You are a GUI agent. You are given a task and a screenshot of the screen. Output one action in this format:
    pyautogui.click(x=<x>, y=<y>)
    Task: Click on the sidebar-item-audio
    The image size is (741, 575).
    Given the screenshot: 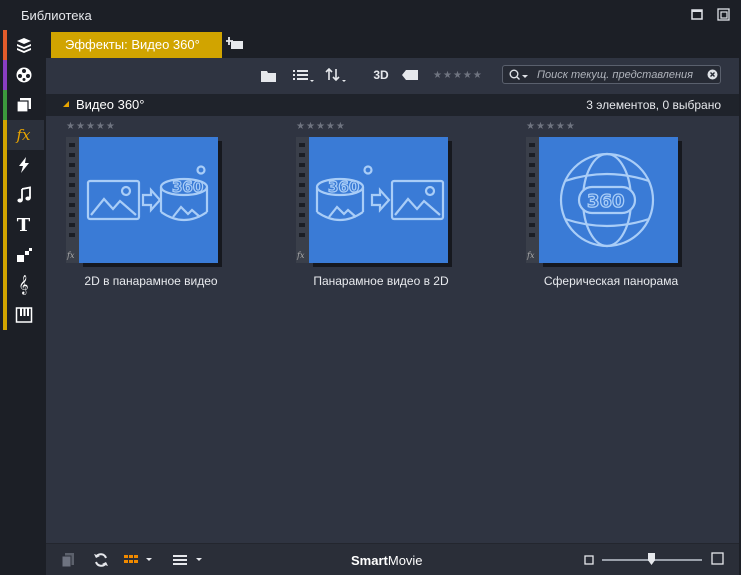 What is the action you would take?
    pyautogui.click(x=23, y=195)
    